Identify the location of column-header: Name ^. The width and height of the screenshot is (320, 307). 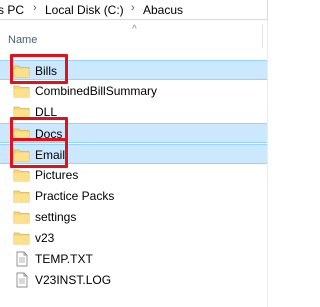
(134, 35).